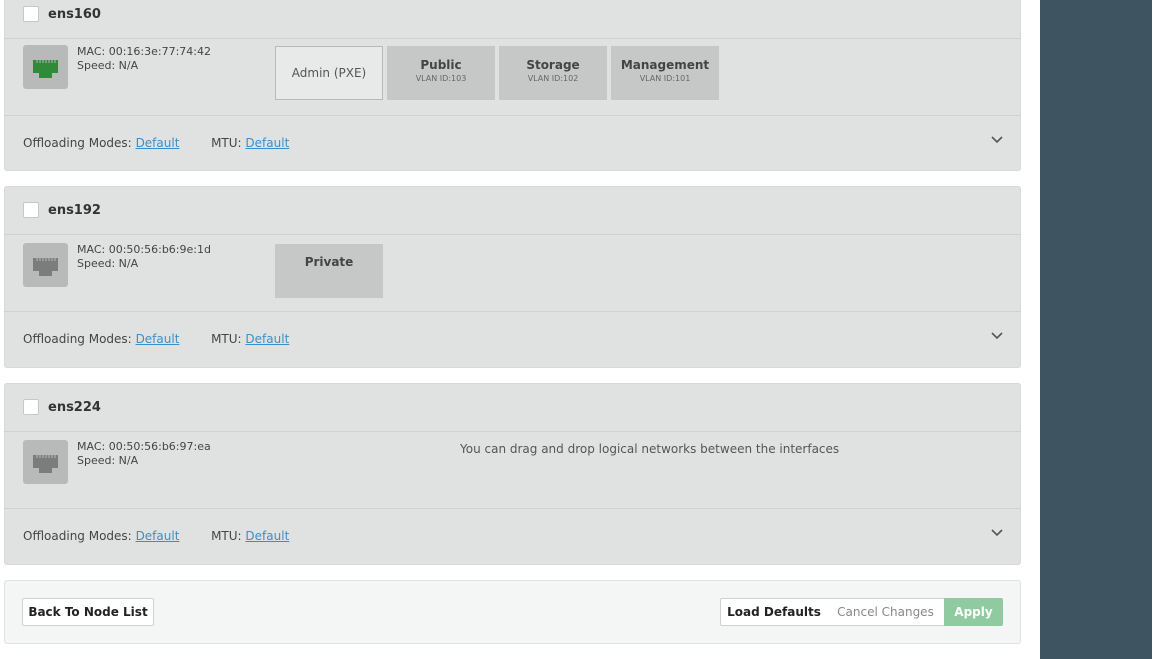 The height and width of the screenshot is (659, 1163). Describe the element at coordinates (553, 73) in the screenshot. I see `network-storage: Storage VLAN ID:102` at that location.